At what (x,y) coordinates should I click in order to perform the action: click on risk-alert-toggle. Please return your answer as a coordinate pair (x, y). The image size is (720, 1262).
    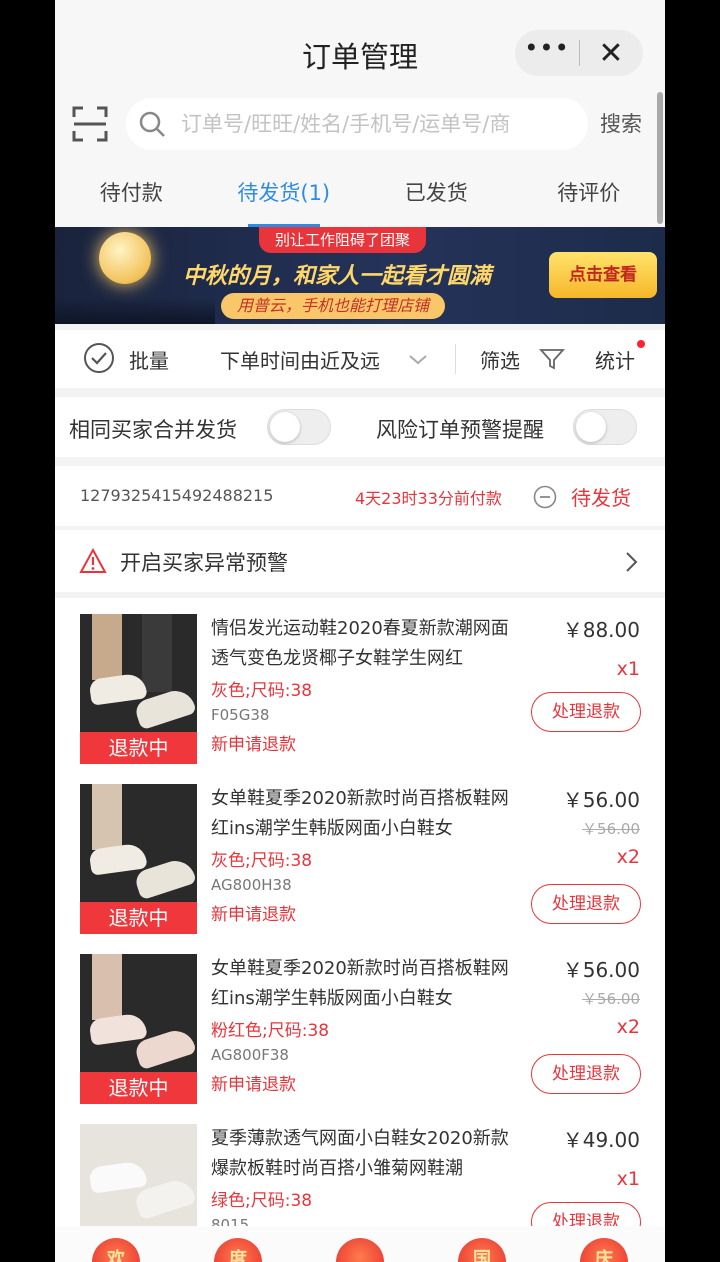
    Looking at the image, I should click on (605, 427).